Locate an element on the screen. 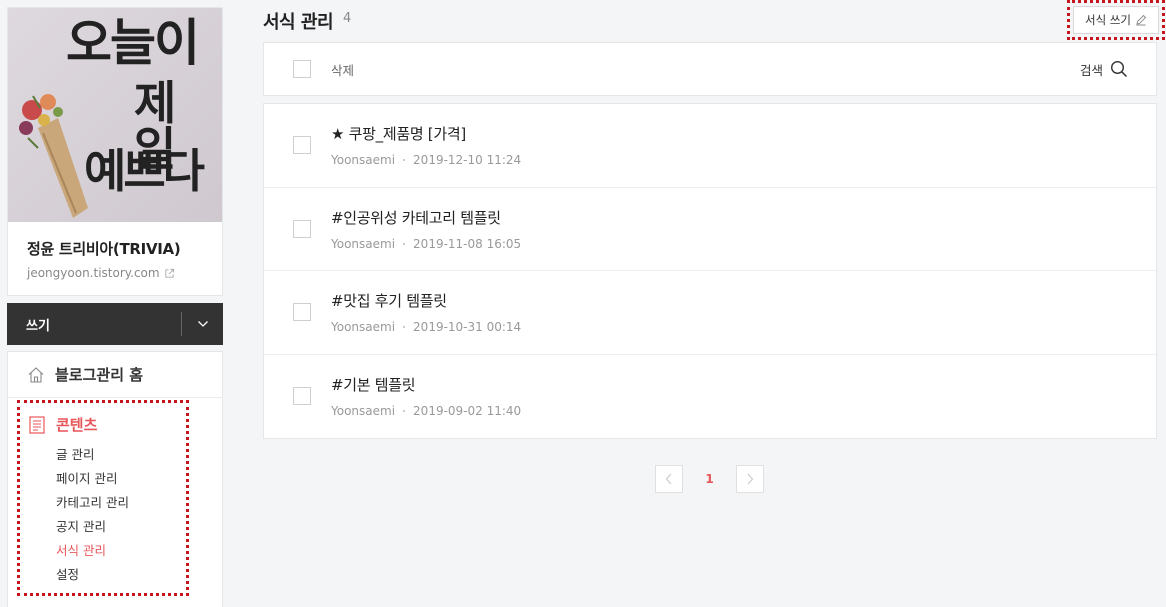  document-icon is located at coordinates (37, 424).